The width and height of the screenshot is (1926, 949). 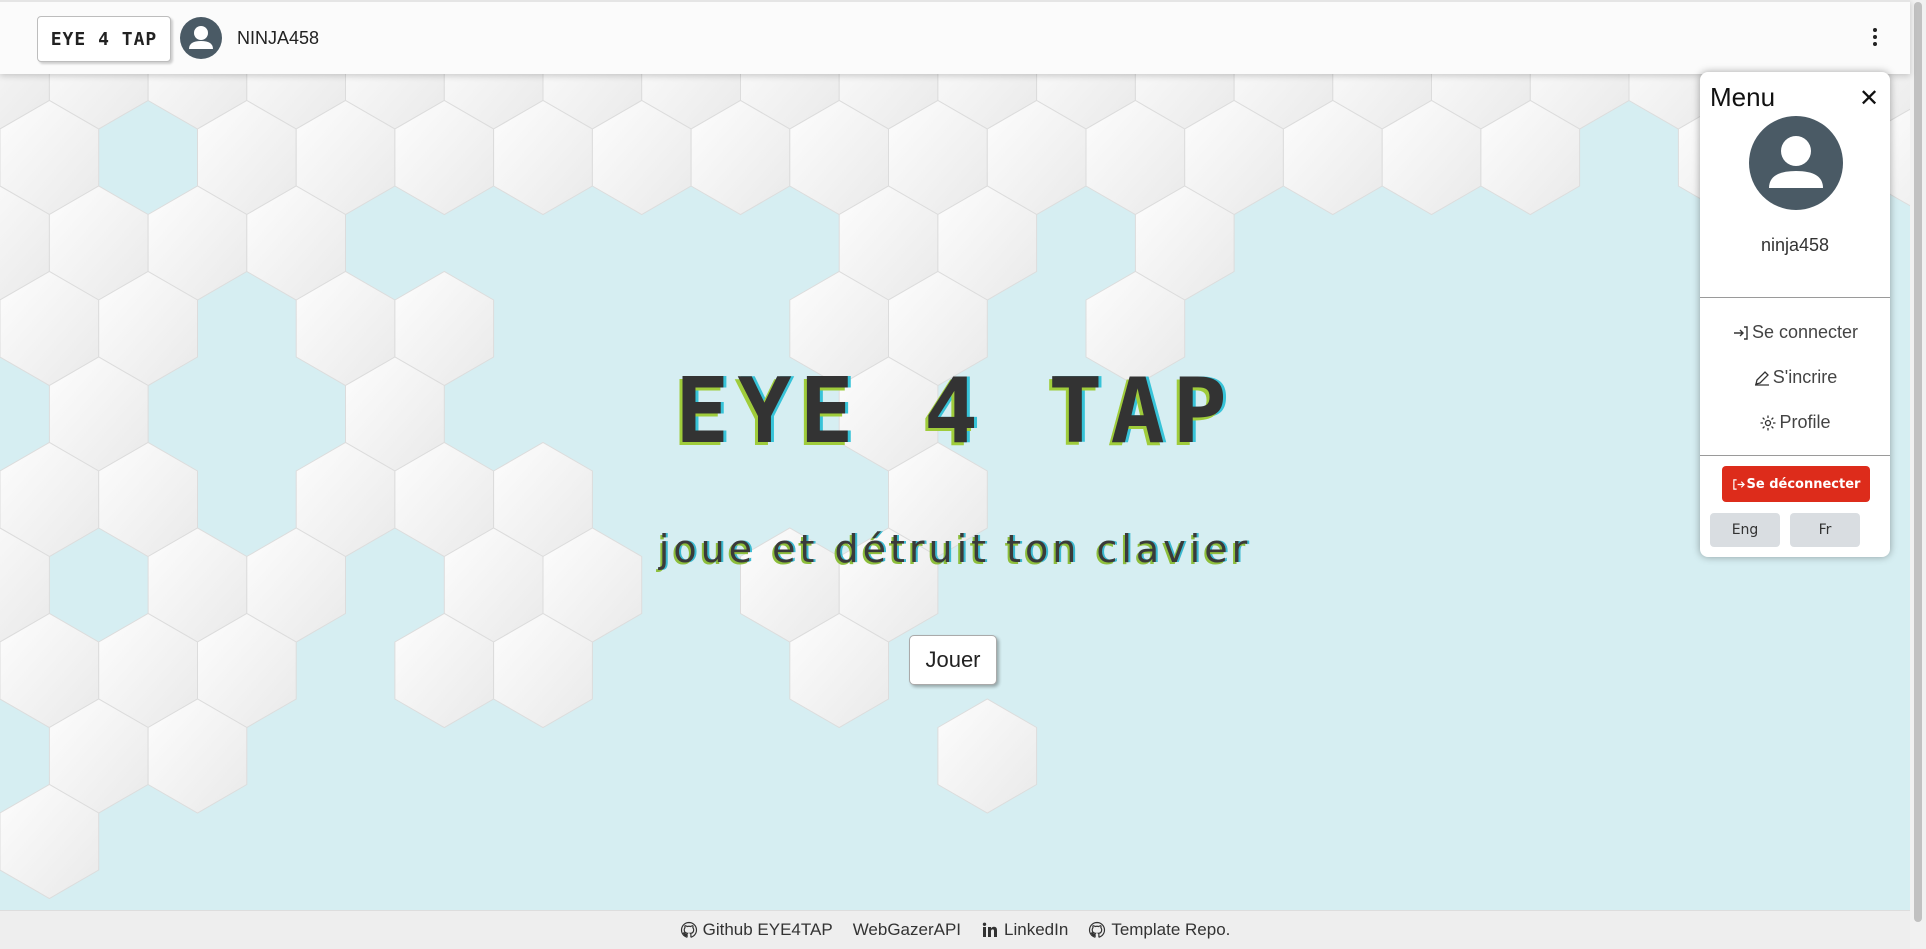 What do you see at coordinates (1825, 530) in the screenshot?
I see `lang-french-button: Fr` at bounding box center [1825, 530].